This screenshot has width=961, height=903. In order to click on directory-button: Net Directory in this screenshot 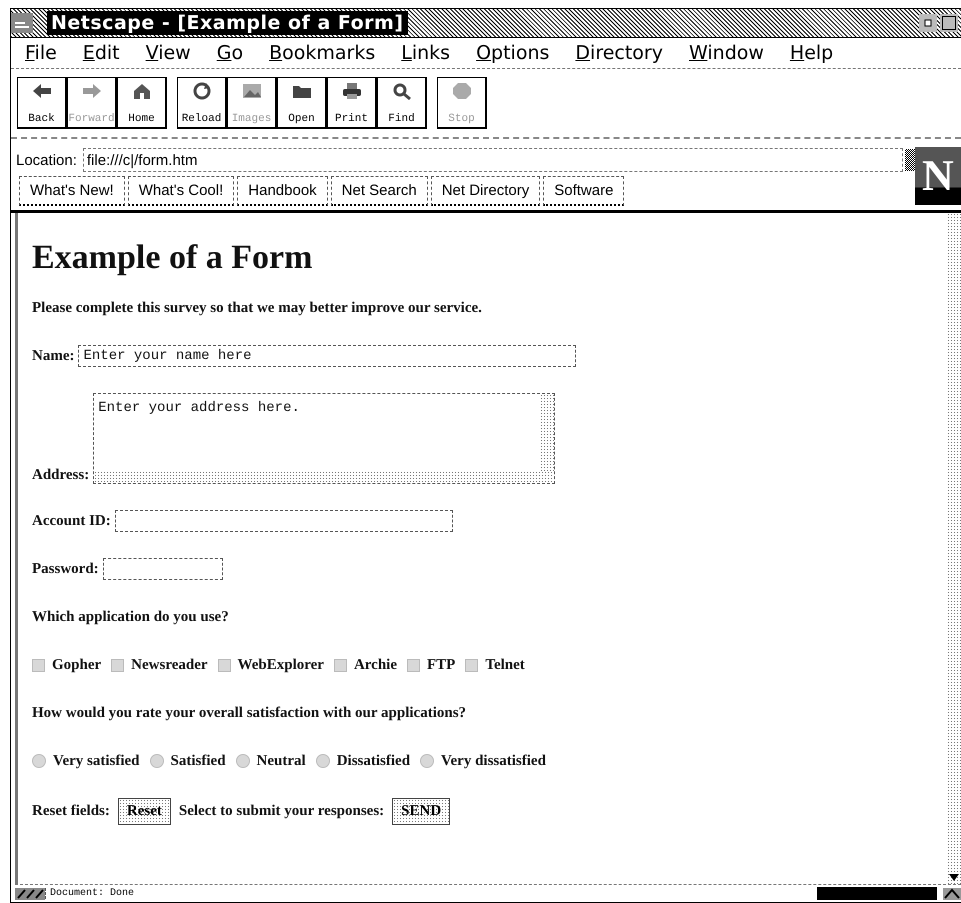, I will do `click(485, 191)`.